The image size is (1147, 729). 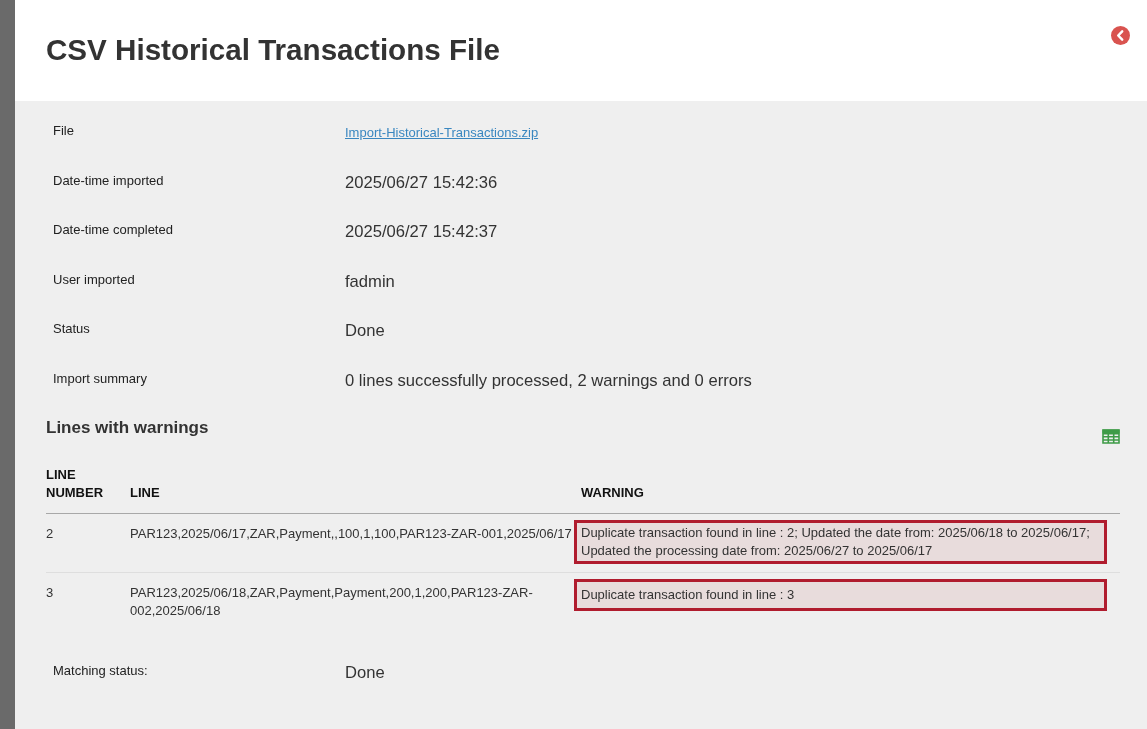 What do you see at coordinates (100, 378) in the screenshot?
I see `field-label: Import summary` at bounding box center [100, 378].